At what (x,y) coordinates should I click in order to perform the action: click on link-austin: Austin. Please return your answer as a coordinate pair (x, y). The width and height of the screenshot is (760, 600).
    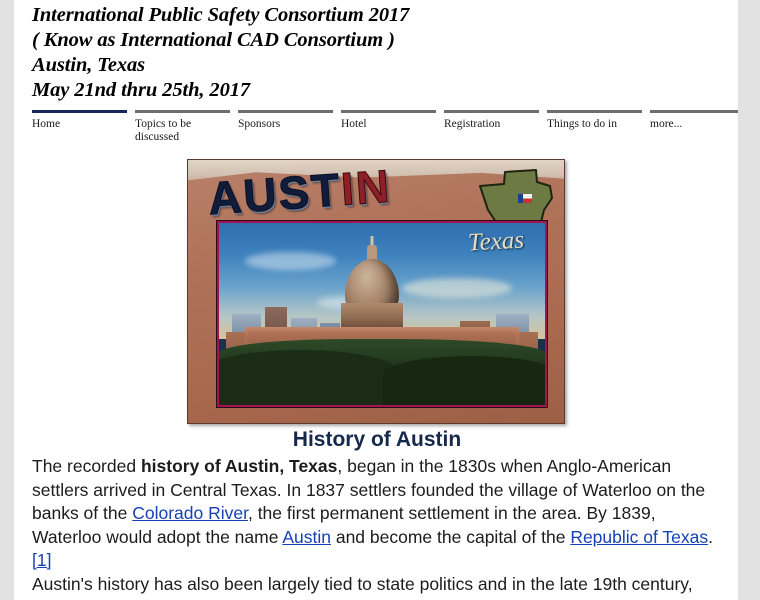
    Looking at the image, I should click on (306, 537).